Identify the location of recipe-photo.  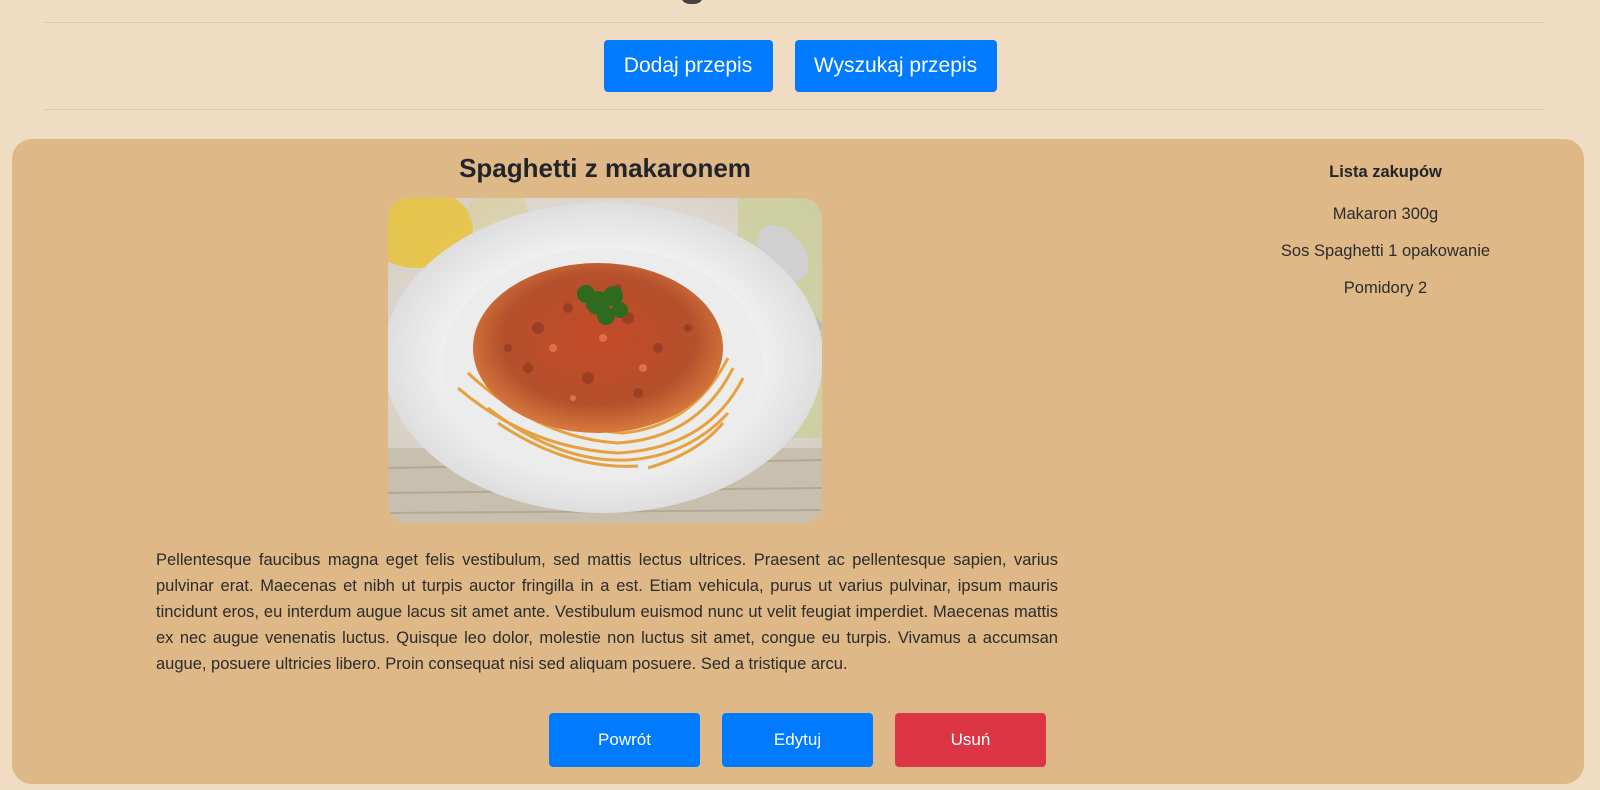
(605, 360).